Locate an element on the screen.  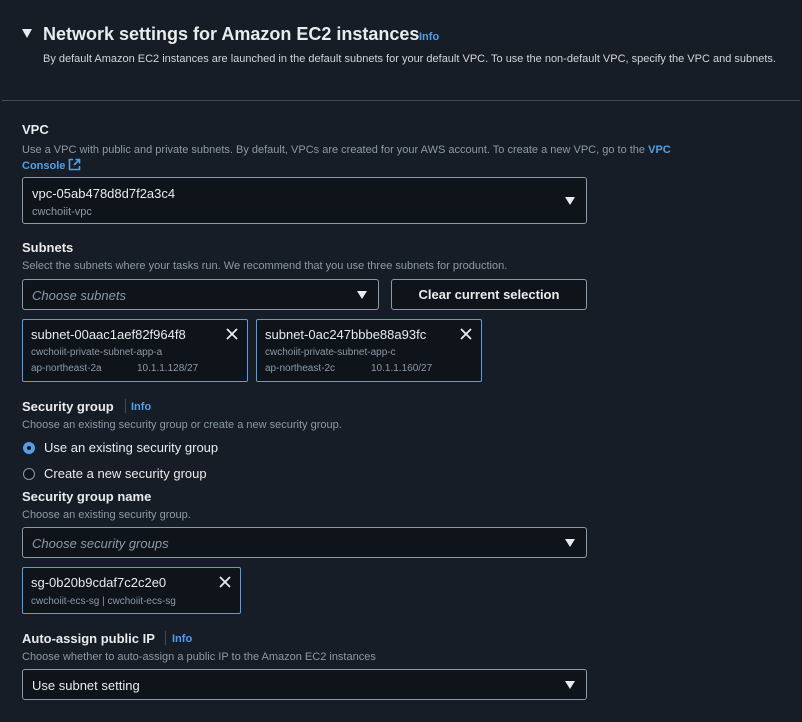
section-info-link: Info is located at coordinates (429, 37).